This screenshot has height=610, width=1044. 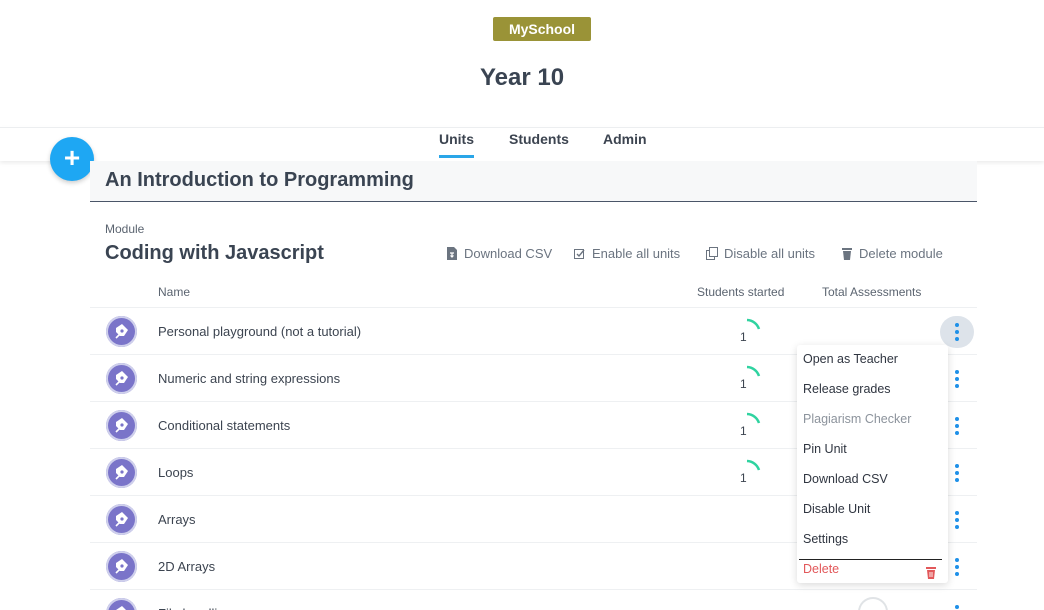 What do you see at coordinates (845, 479) in the screenshot?
I see `menu-download-csv: Download CSV` at bounding box center [845, 479].